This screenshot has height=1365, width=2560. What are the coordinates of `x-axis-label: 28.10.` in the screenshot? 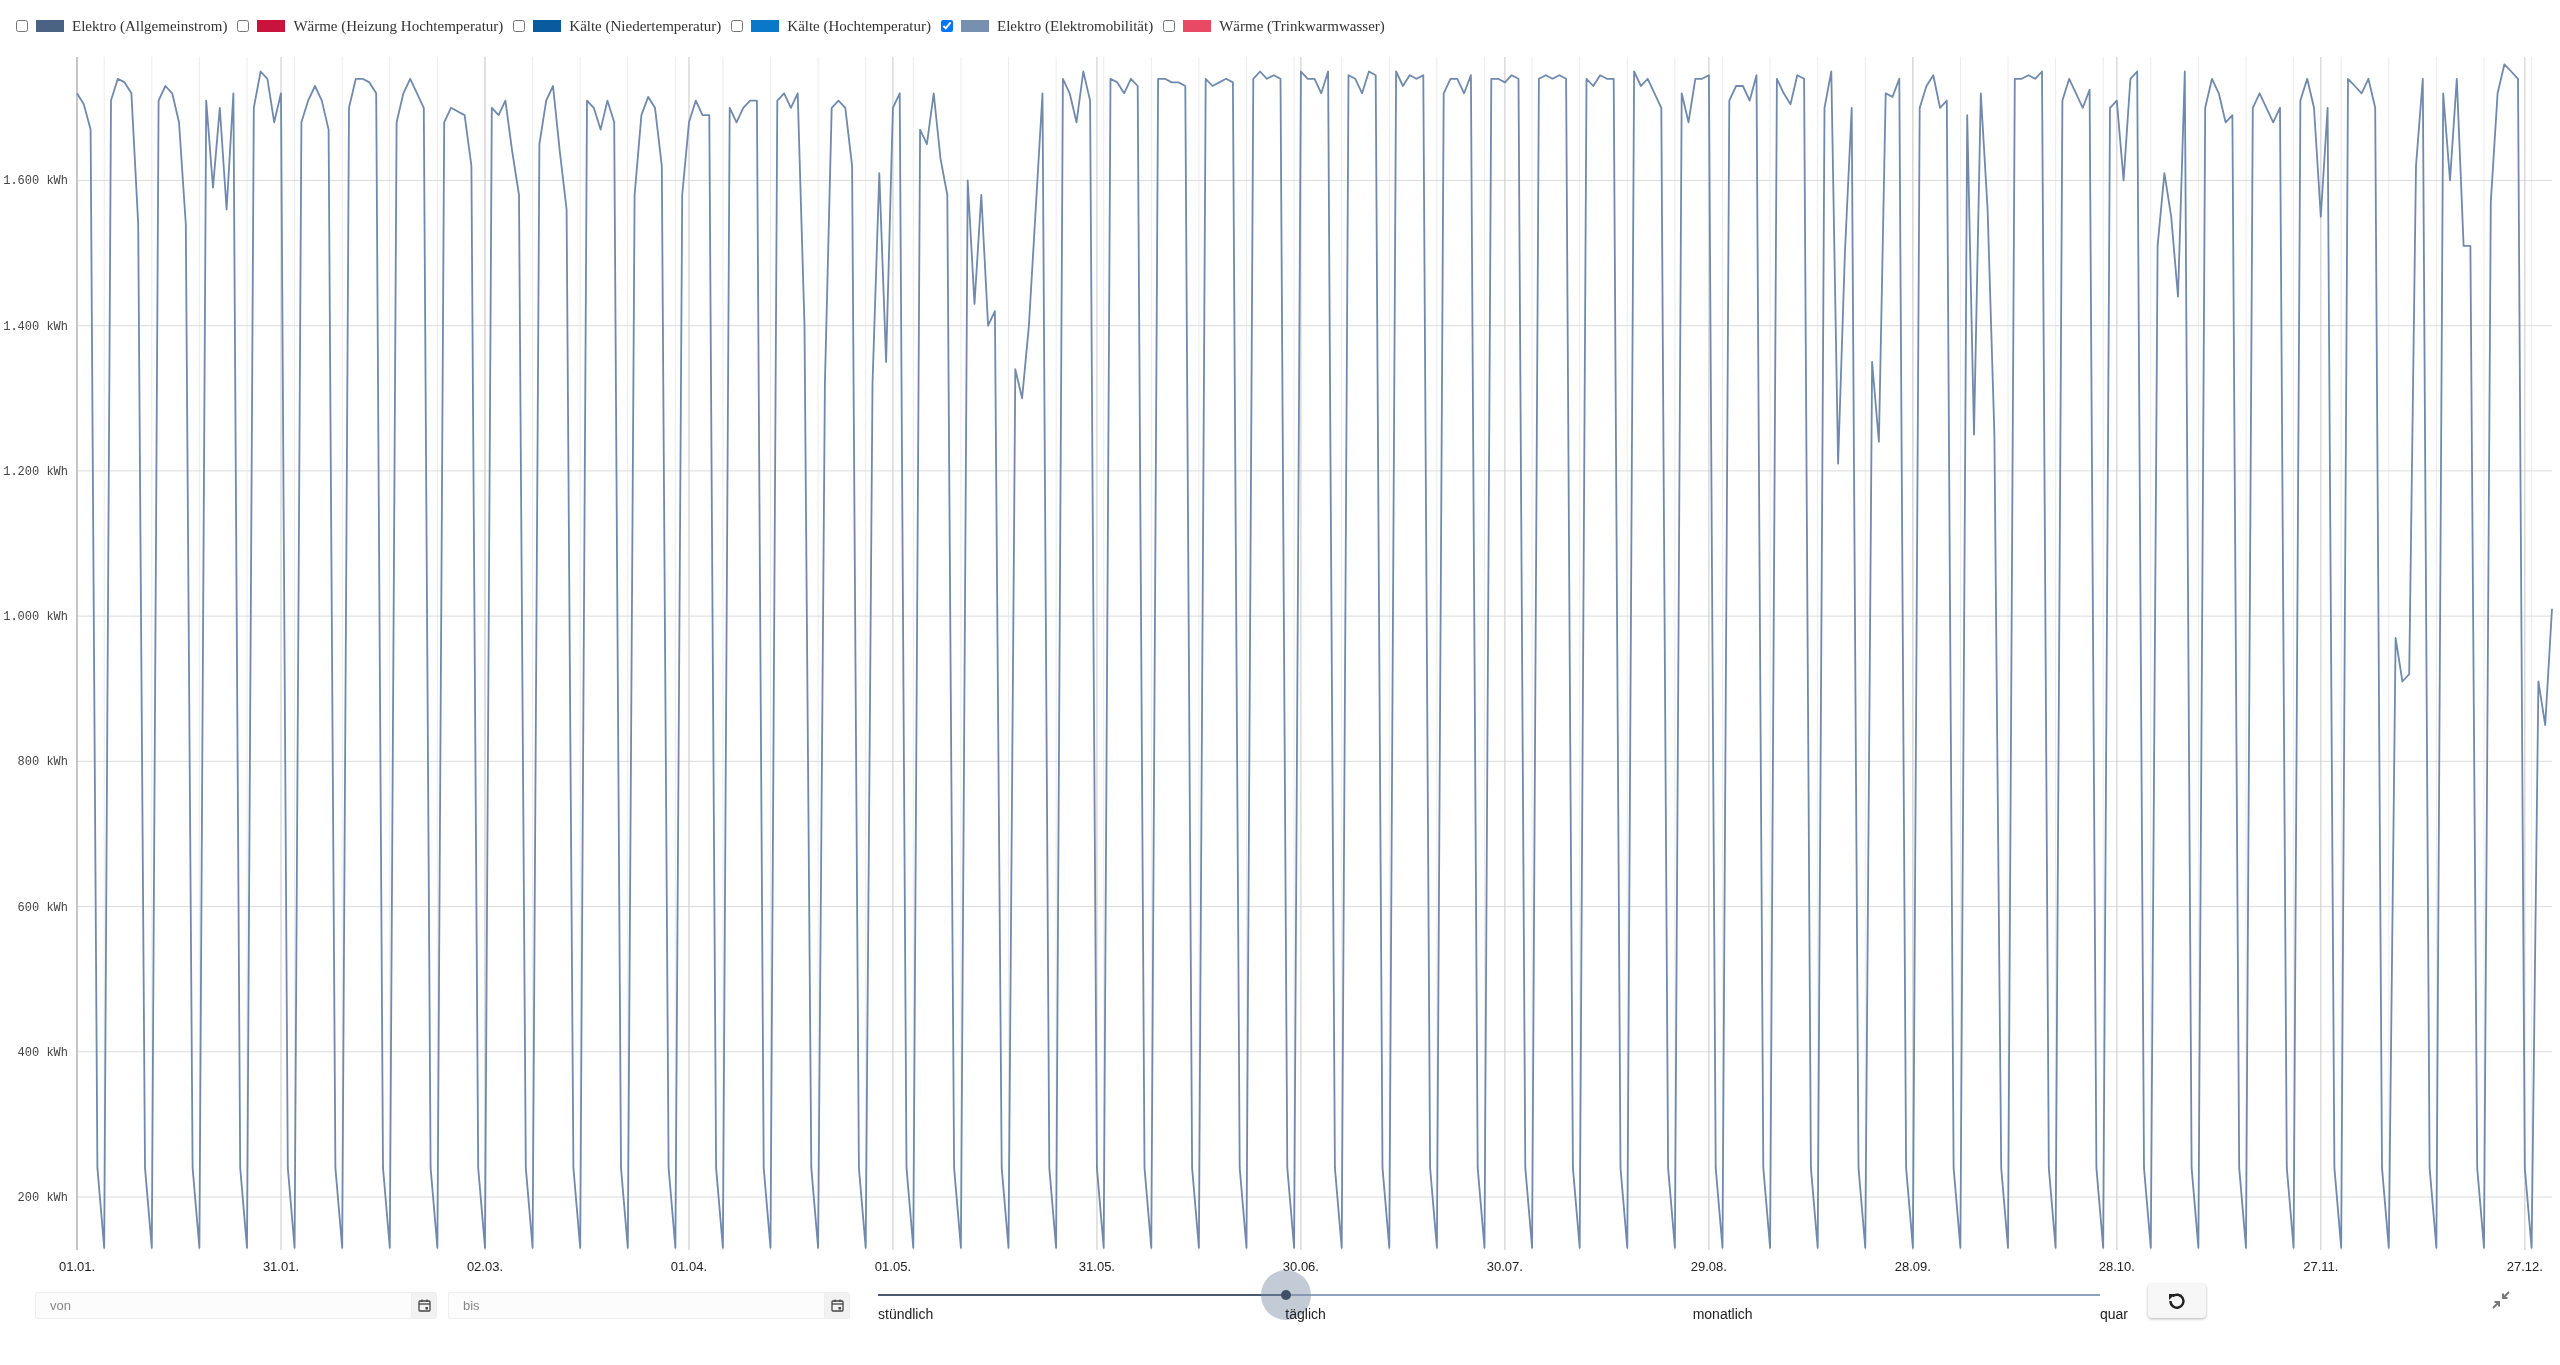 It's located at (2116, 1266).